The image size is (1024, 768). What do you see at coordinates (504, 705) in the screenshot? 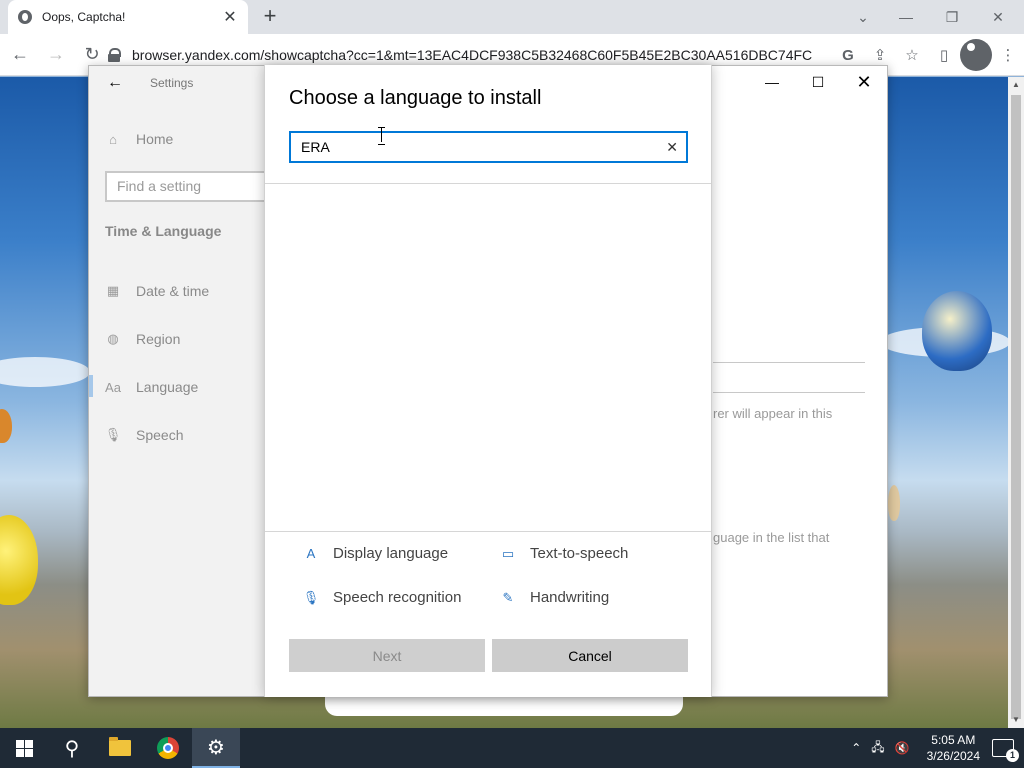
I see `page-bottom-panel` at bounding box center [504, 705].